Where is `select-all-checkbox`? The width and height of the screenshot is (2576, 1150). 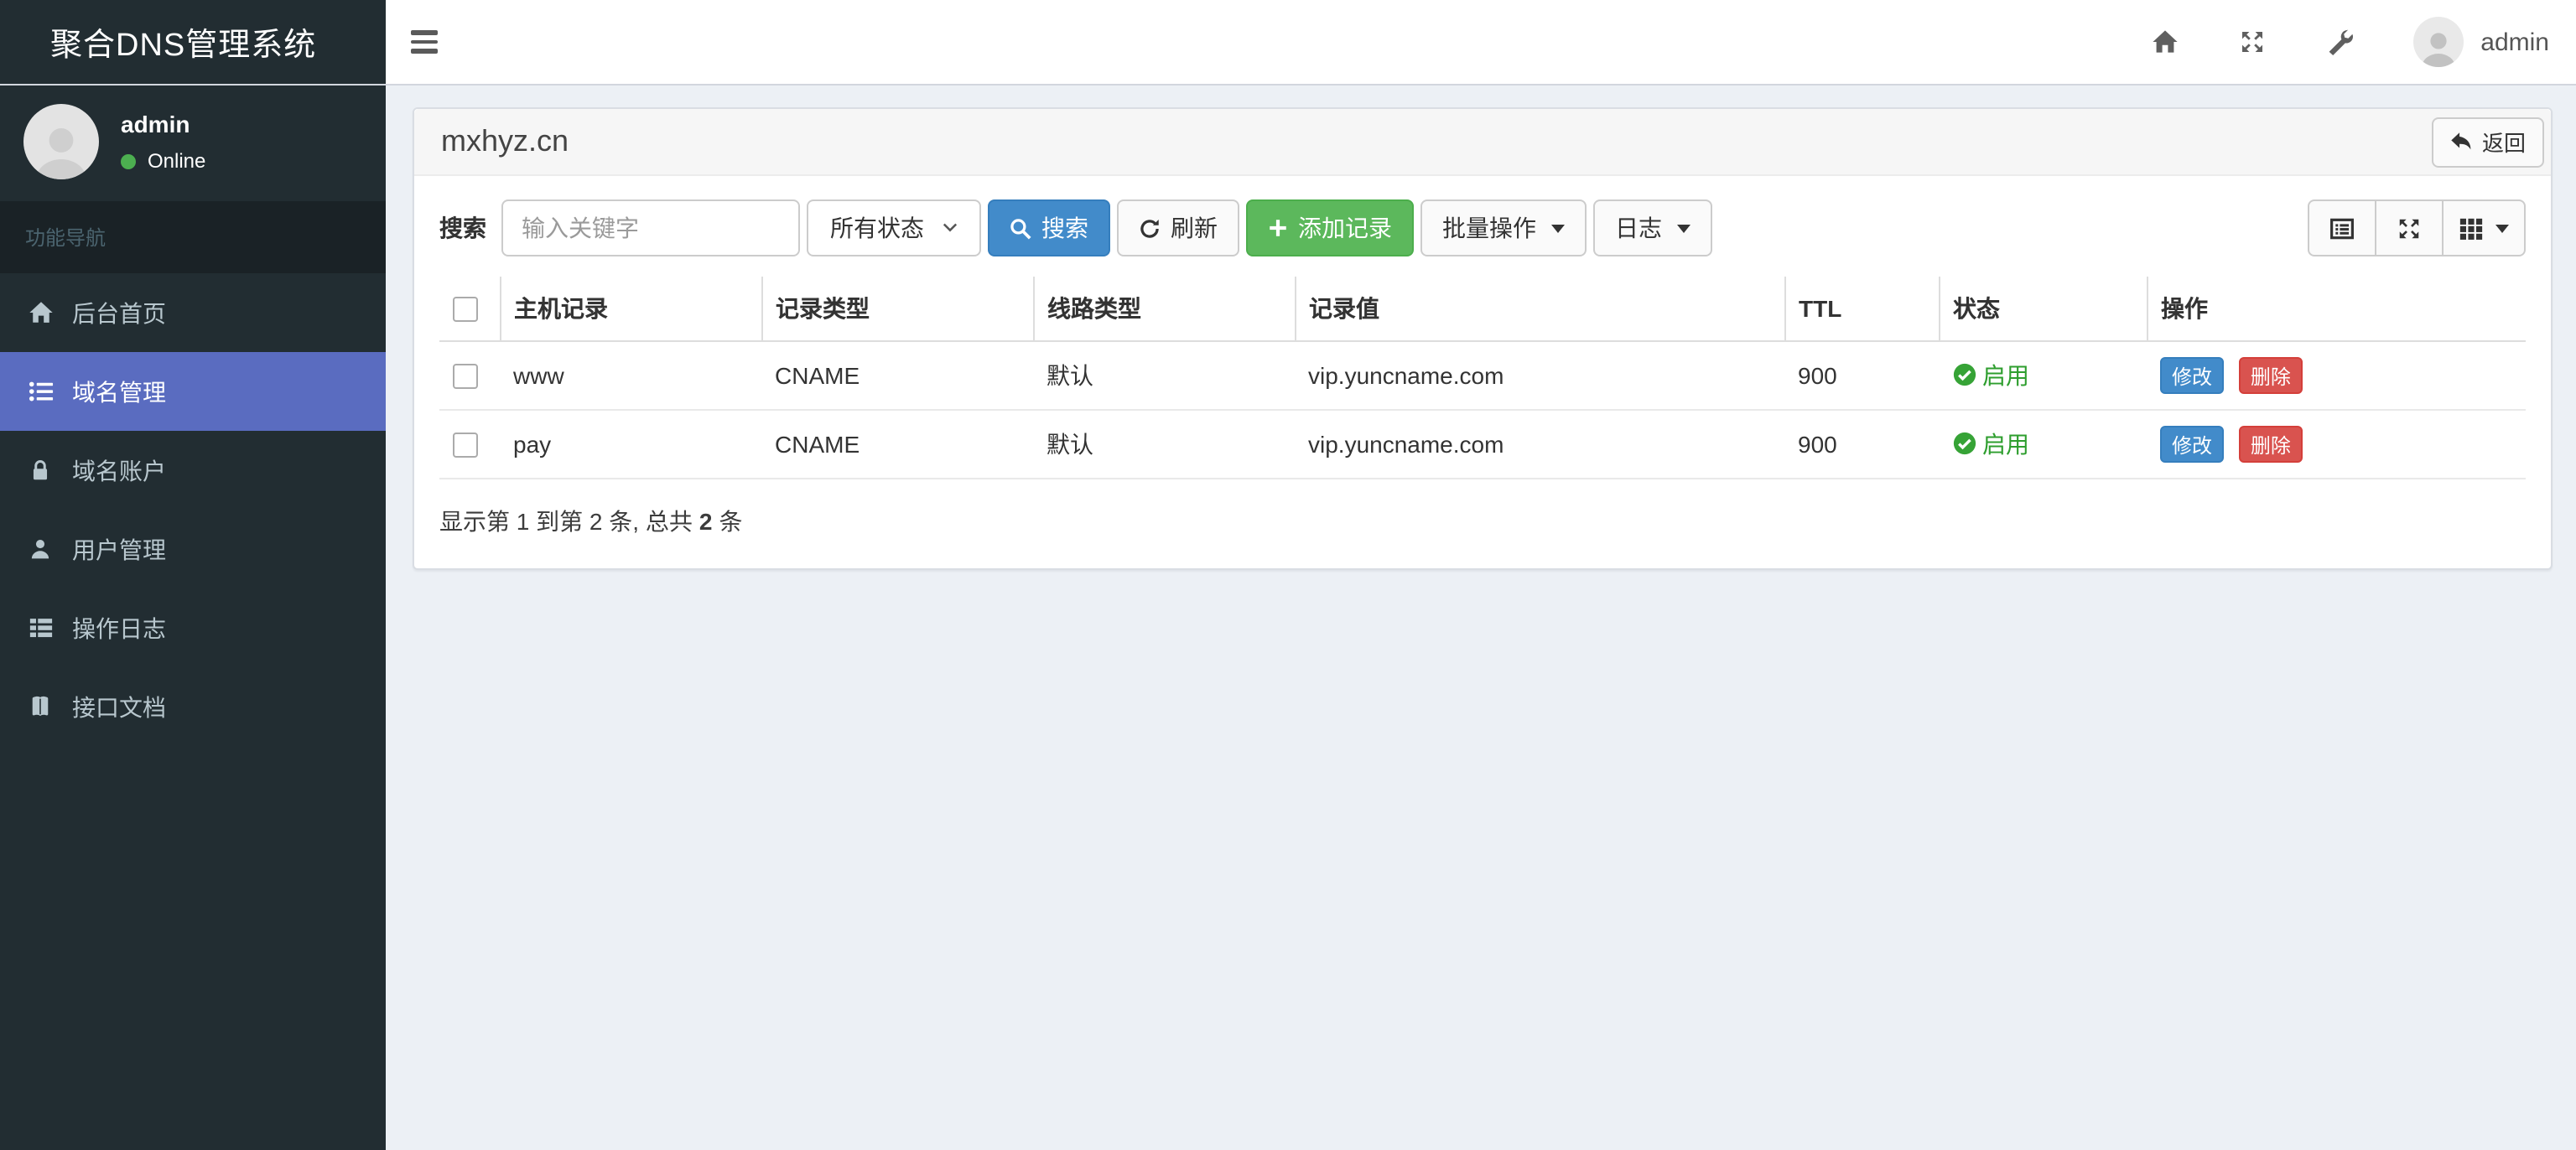 select-all-checkbox is located at coordinates (465, 310).